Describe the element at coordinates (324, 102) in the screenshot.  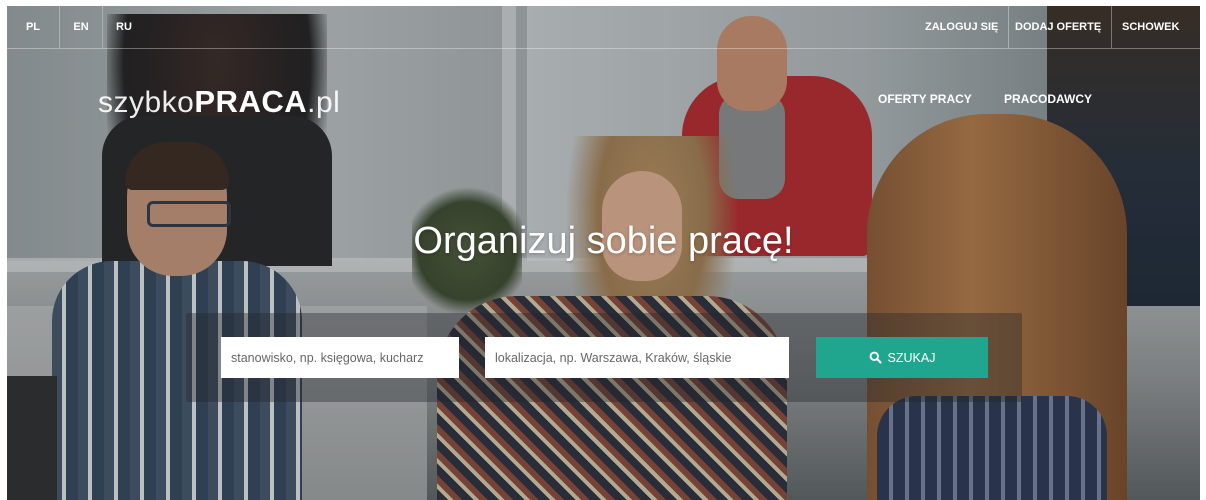
I see `logo-part-domain: .pl` at that location.